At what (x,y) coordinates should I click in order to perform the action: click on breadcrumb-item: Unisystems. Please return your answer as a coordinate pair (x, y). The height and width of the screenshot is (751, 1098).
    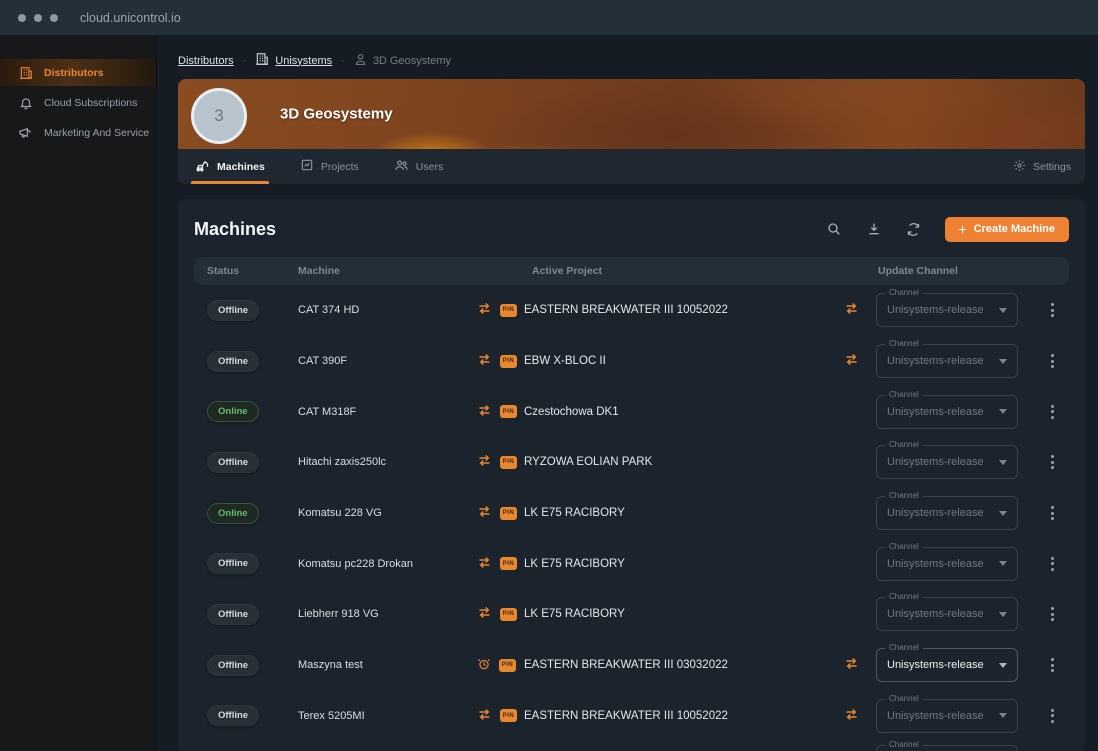
    Looking at the image, I should click on (293, 60).